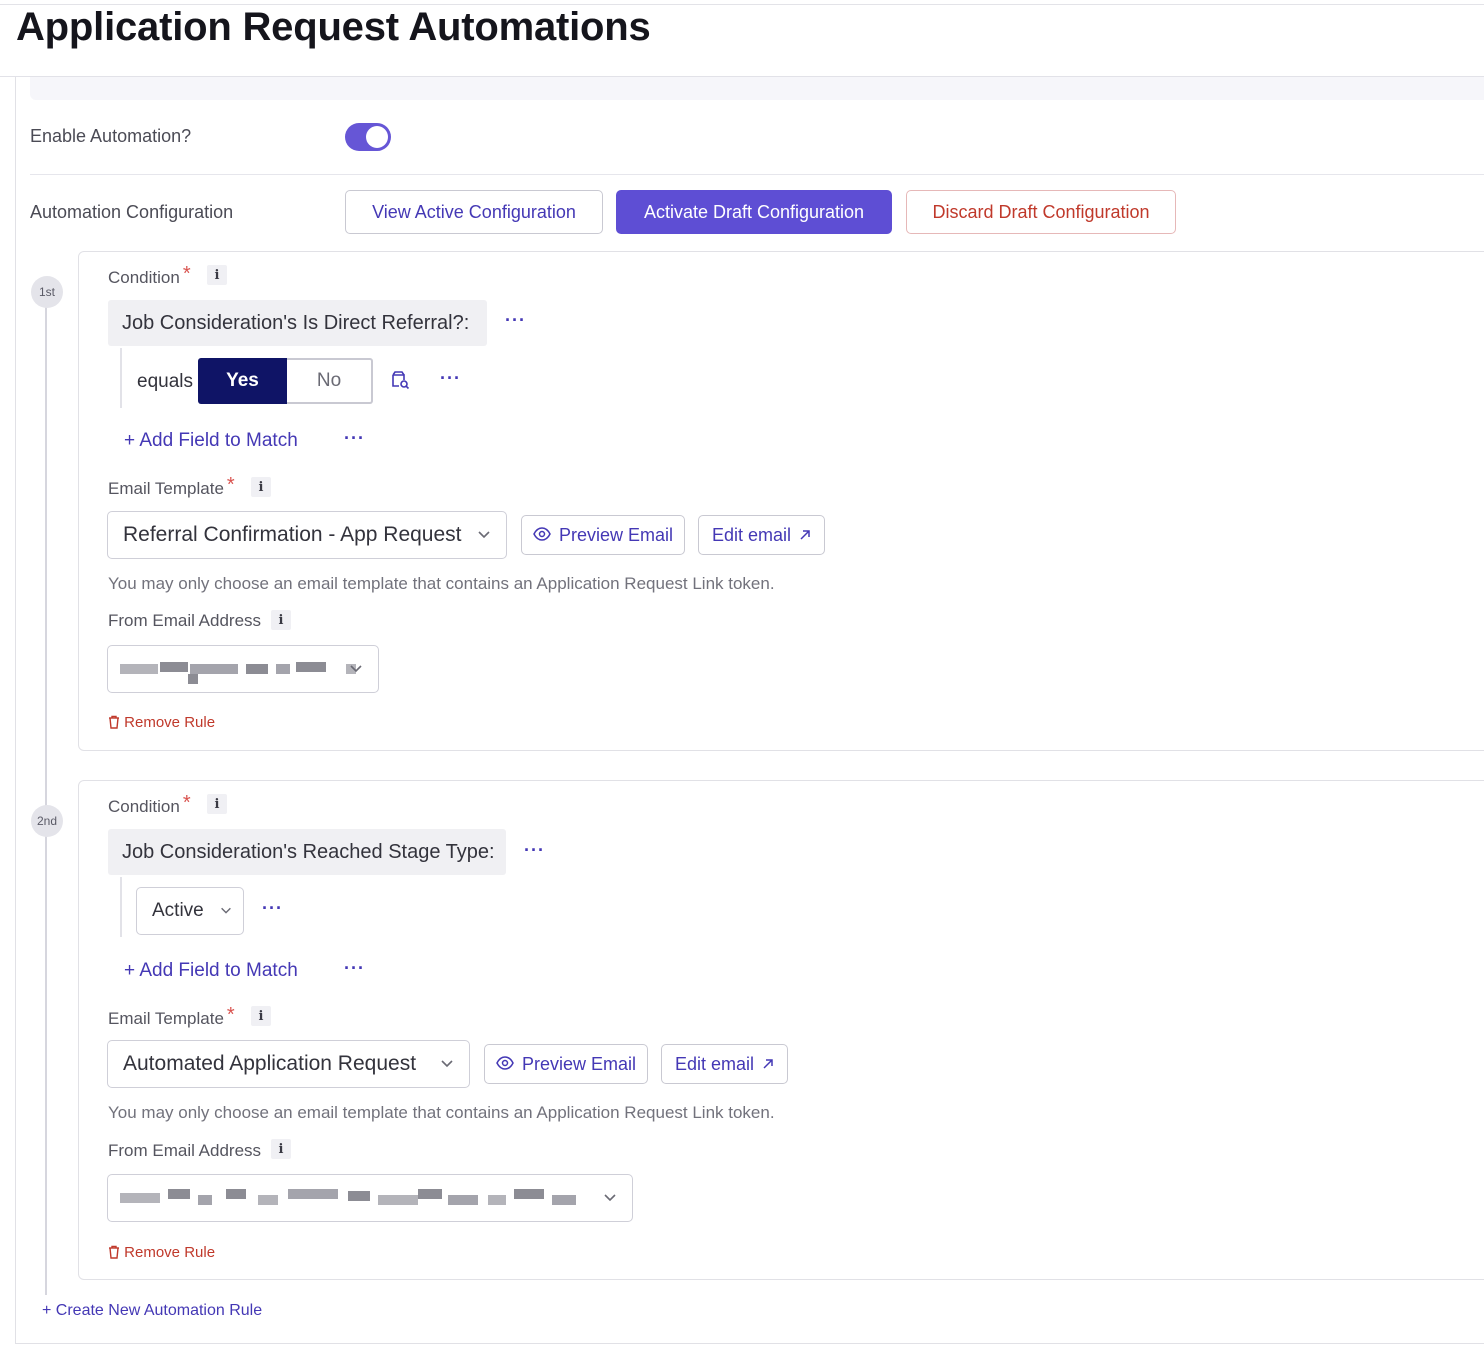 The width and height of the screenshot is (1484, 1346). What do you see at coordinates (47, 292) in the screenshot?
I see `step-badge-1st: 1st` at bounding box center [47, 292].